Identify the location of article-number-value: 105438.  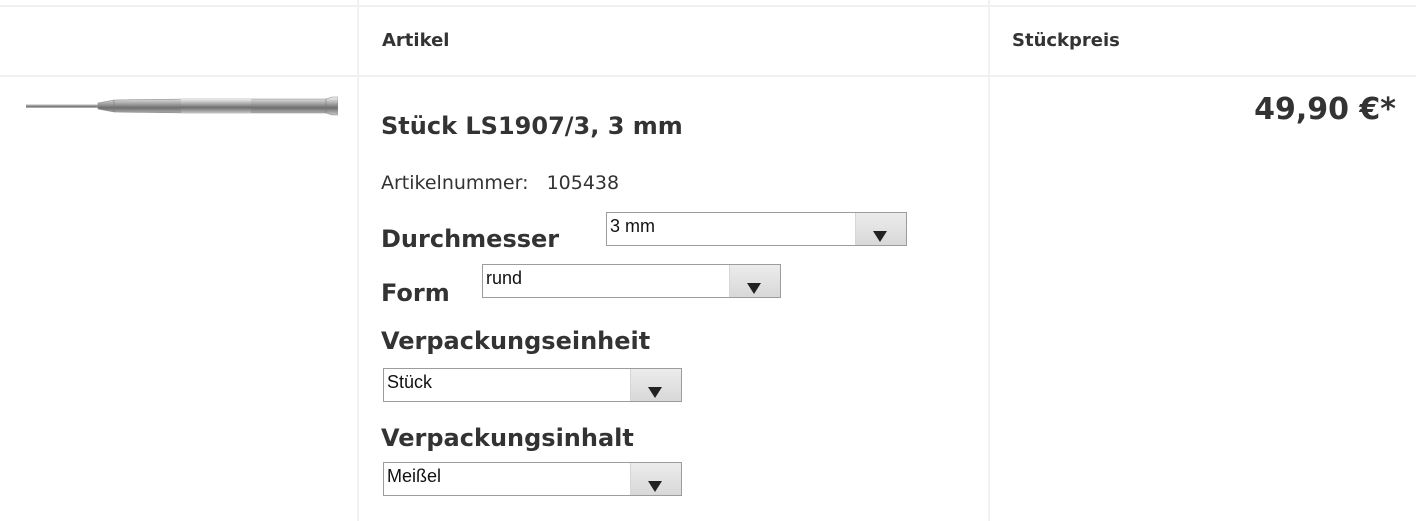
(583, 183).